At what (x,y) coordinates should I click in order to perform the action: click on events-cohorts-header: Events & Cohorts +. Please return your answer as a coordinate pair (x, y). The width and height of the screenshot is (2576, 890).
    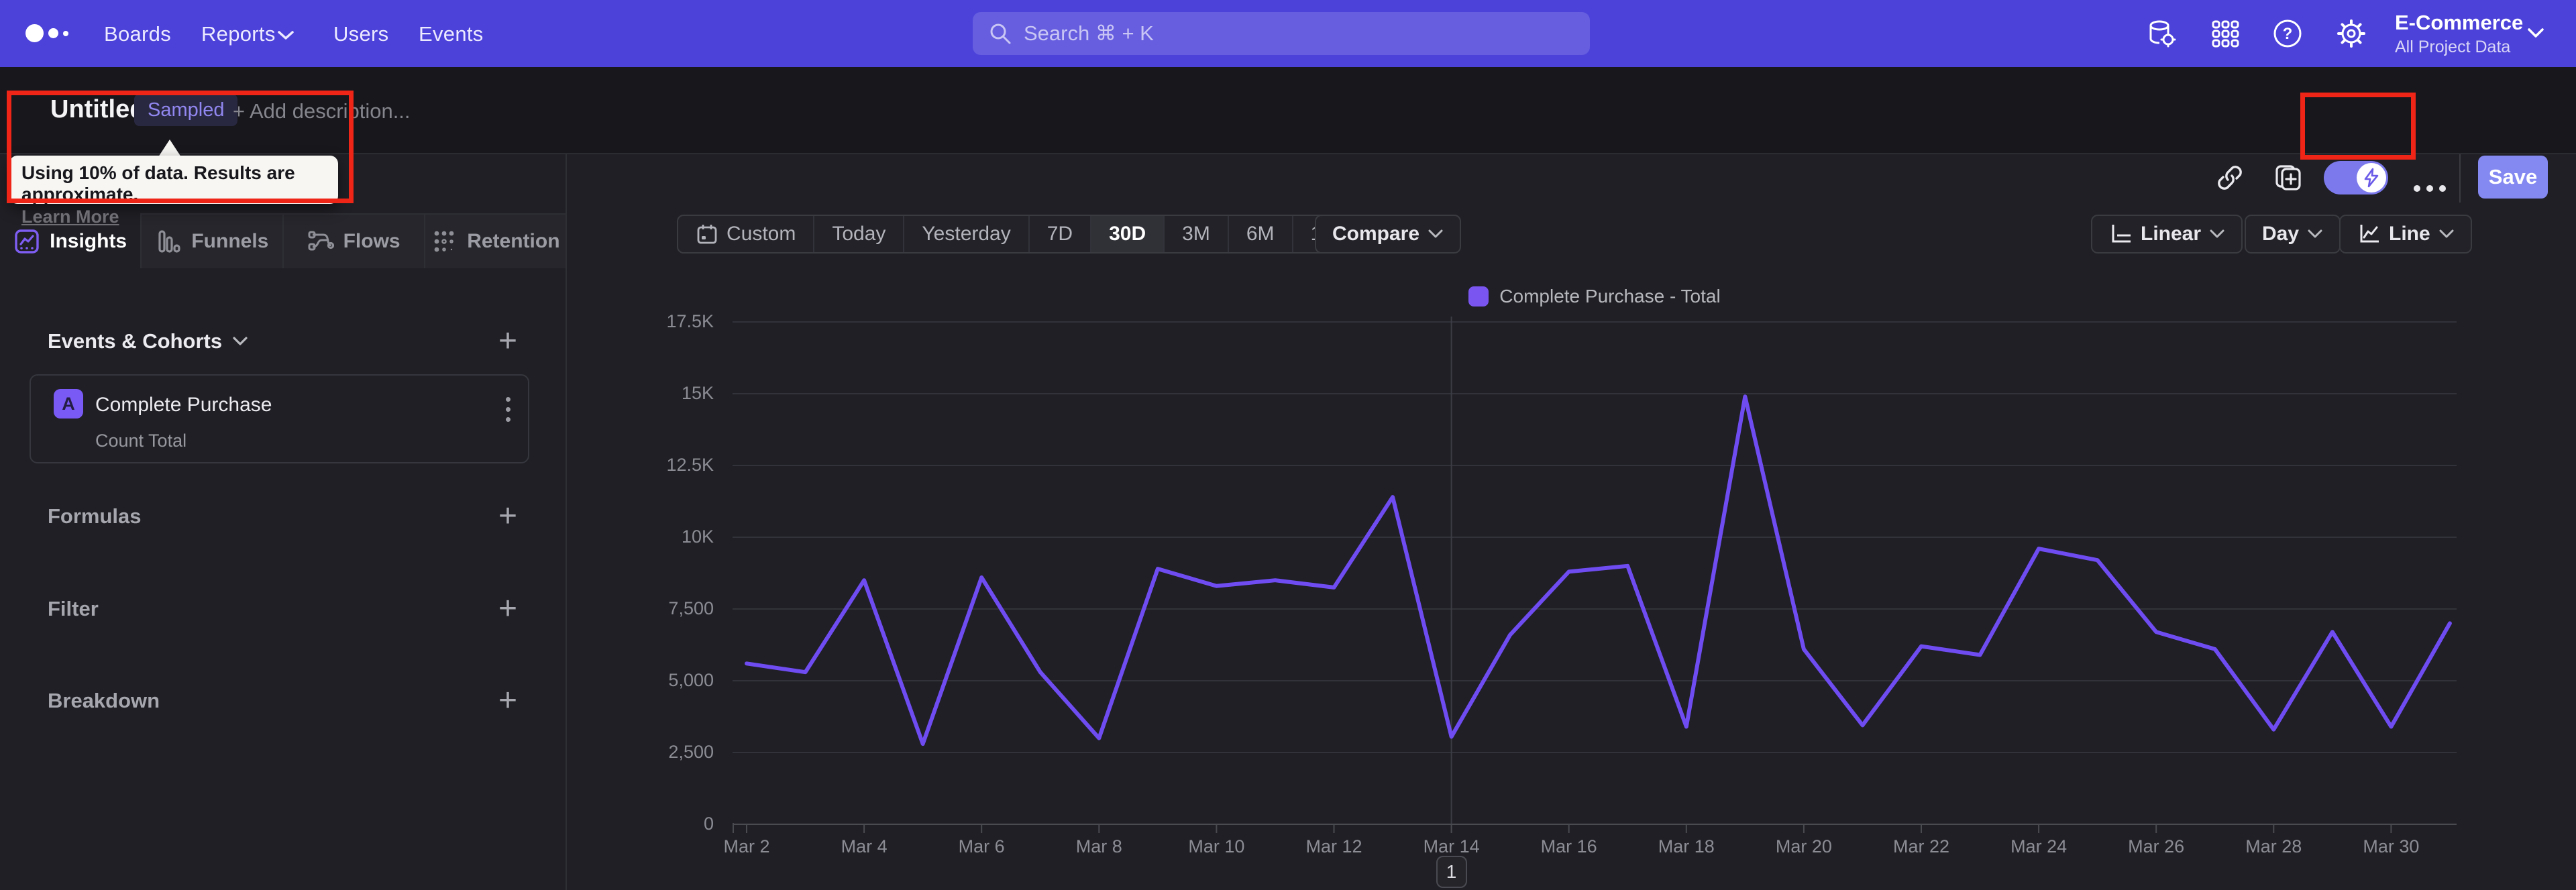
    Looking at the image, I should click on (283, 341).